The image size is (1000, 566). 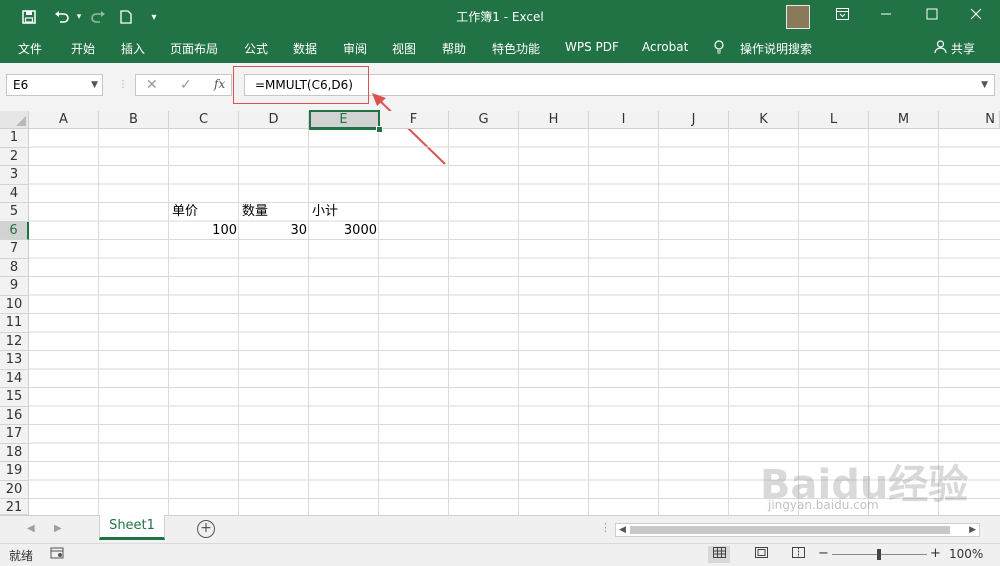 What do you see at coordinates (379, 129) in the screenshot?
I see `fill-handle` at bounding box center [379, 129].